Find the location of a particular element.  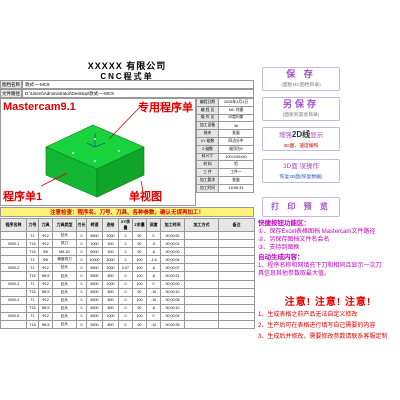

info-value: MC 刘建 is located at coordinates (236, 110).